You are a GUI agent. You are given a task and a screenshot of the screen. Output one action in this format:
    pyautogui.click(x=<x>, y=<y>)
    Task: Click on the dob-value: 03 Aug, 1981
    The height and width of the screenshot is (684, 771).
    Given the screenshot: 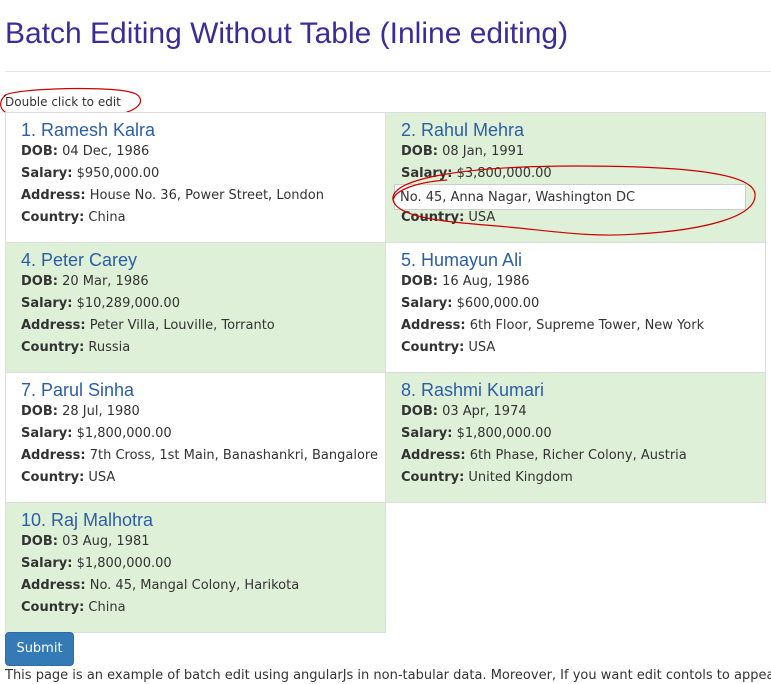 What is the action you would take?
    pyautogui.click(x=106, y=541)
    